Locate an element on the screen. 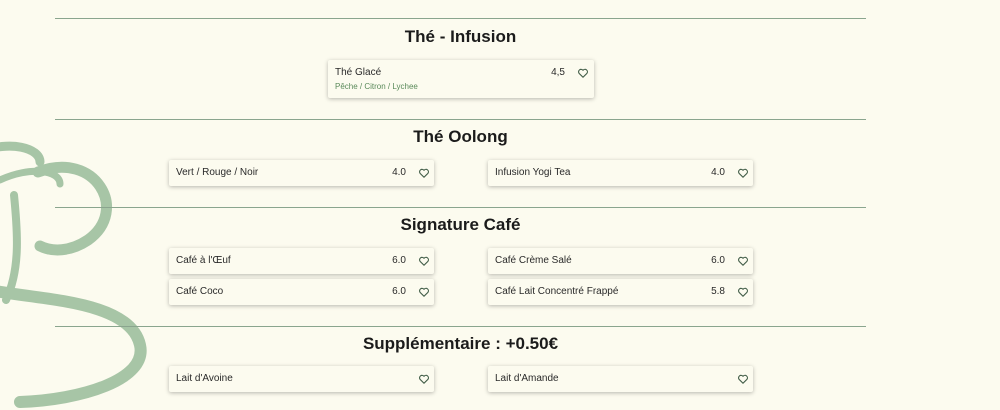 The image size is (1000, 410). item-price: 4,5 is located at coordinates (558, 72).